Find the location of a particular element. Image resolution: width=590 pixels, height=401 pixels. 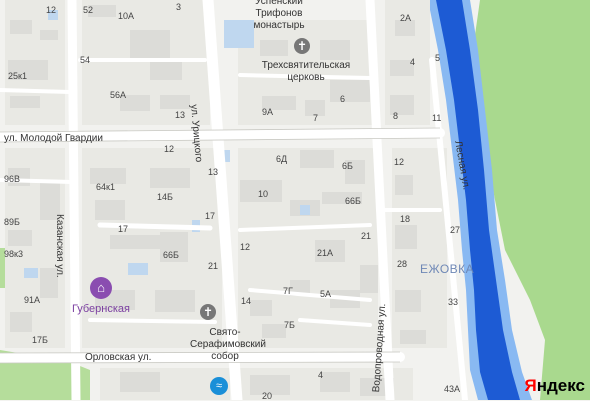

street-label-orlovskaya: Орловская ул. is located at coordinates (118, 357).